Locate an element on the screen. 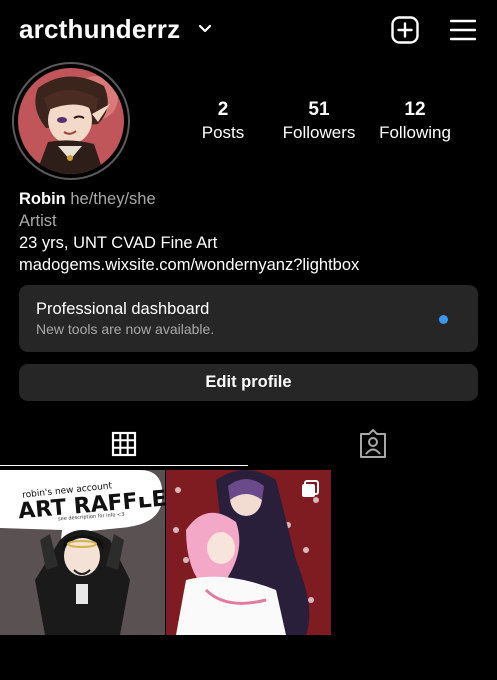 This screenshot has height=680, width=497. pronouns: he/they/she is located at coordinates (113, 199).